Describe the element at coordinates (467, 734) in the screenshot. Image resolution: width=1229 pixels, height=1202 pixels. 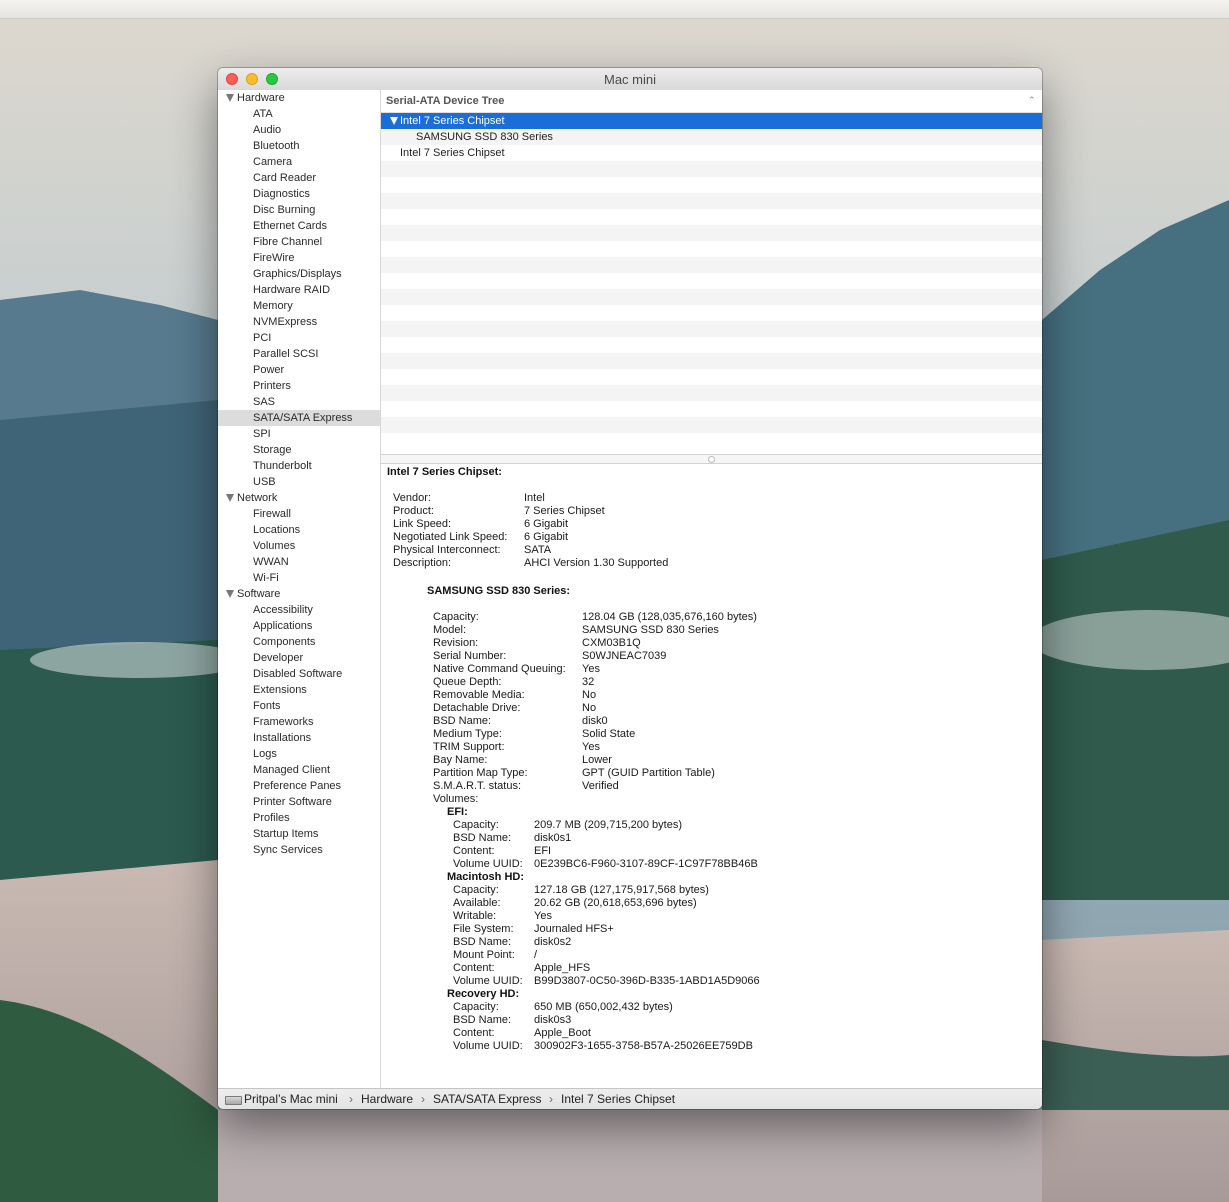
I see `property-label: Medium Type:` at that location.